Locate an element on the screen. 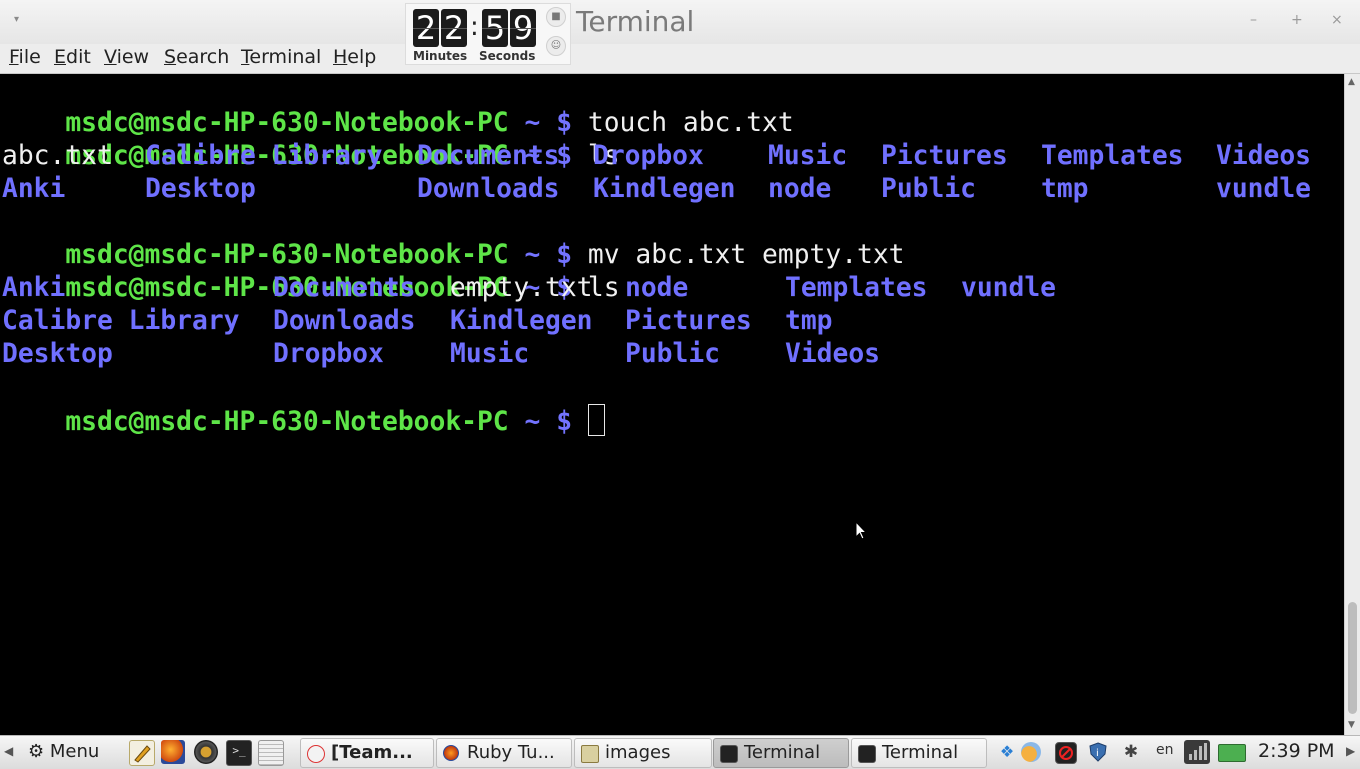 Image resolution: width=1360 pixels, height=769 pixels. minutes-digit-2: 2 is located at coordinates (454, 28).